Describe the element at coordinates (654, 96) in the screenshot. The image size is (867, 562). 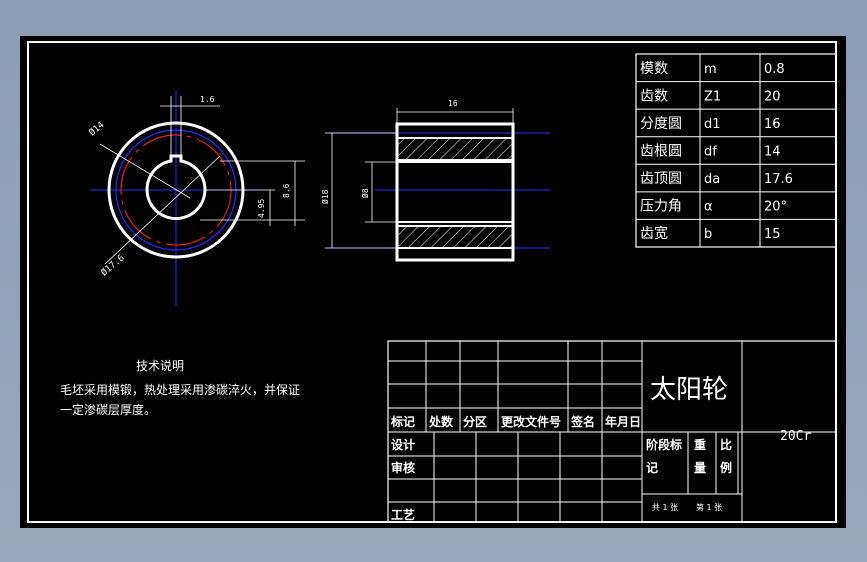
I see `param-label: 齿数` at that location.